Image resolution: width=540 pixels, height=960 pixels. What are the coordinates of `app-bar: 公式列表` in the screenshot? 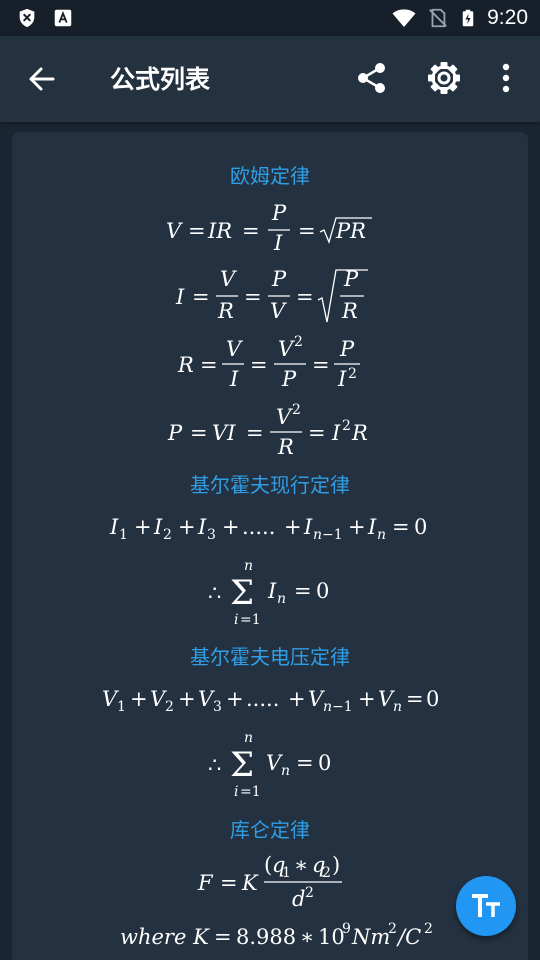 It's located at (270, 79).